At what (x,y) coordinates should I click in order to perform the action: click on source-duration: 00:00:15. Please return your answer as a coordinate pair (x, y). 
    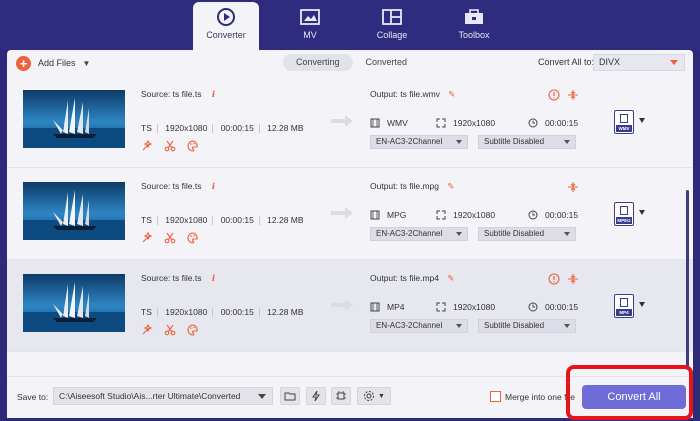
    Looking at the image, I should click on (237, 312).